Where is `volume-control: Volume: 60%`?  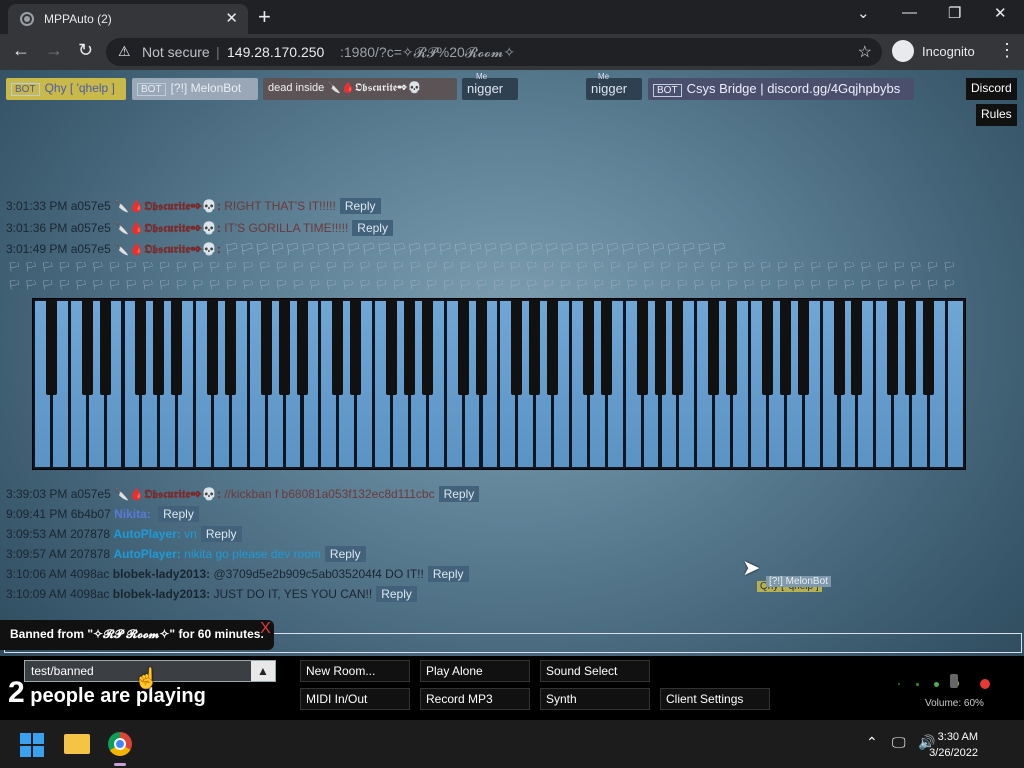
volume-control: Volume: 60% is located at coordinates (952, 694).